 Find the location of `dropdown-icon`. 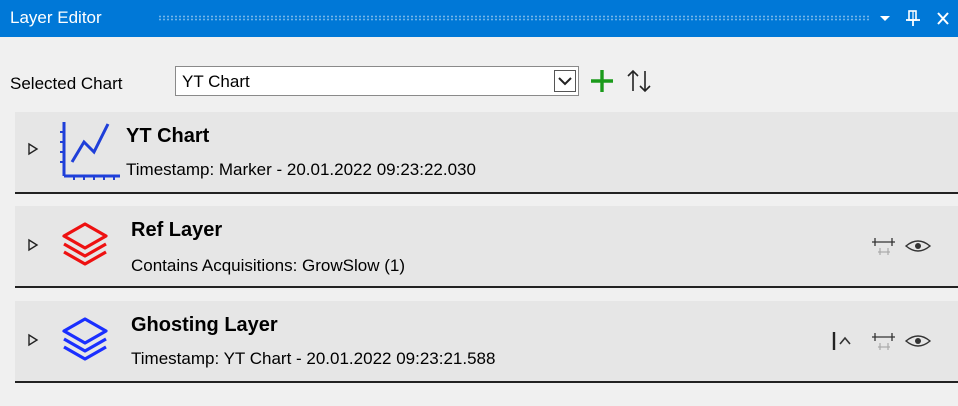

dropdown-icon is located at coordinates (885, 18).